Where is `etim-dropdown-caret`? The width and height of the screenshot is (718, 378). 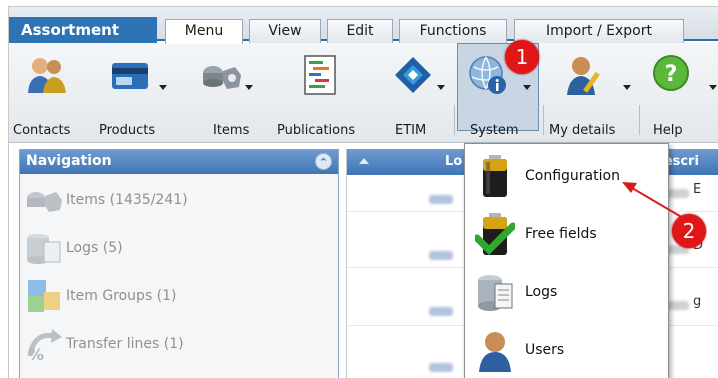 etim-dropdown-caret is located at coordinates (441, 87).